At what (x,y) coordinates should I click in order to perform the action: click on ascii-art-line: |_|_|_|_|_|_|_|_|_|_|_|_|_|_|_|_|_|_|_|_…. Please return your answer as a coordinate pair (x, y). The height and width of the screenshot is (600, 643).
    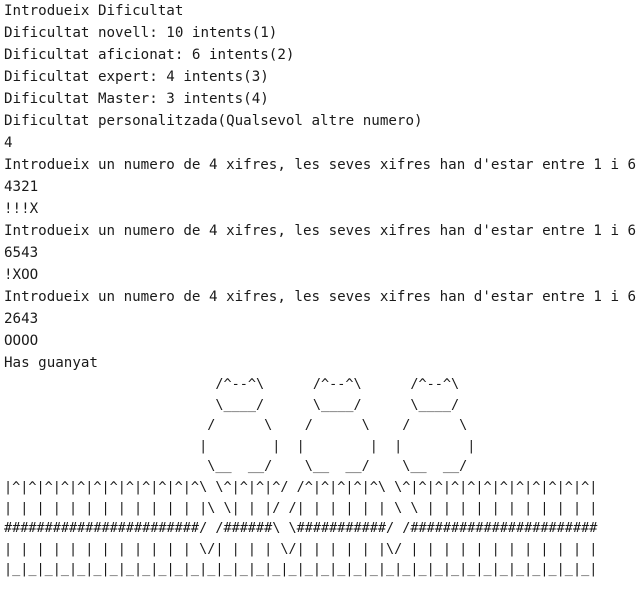
    Looking at the image, I should click on (301, 569).